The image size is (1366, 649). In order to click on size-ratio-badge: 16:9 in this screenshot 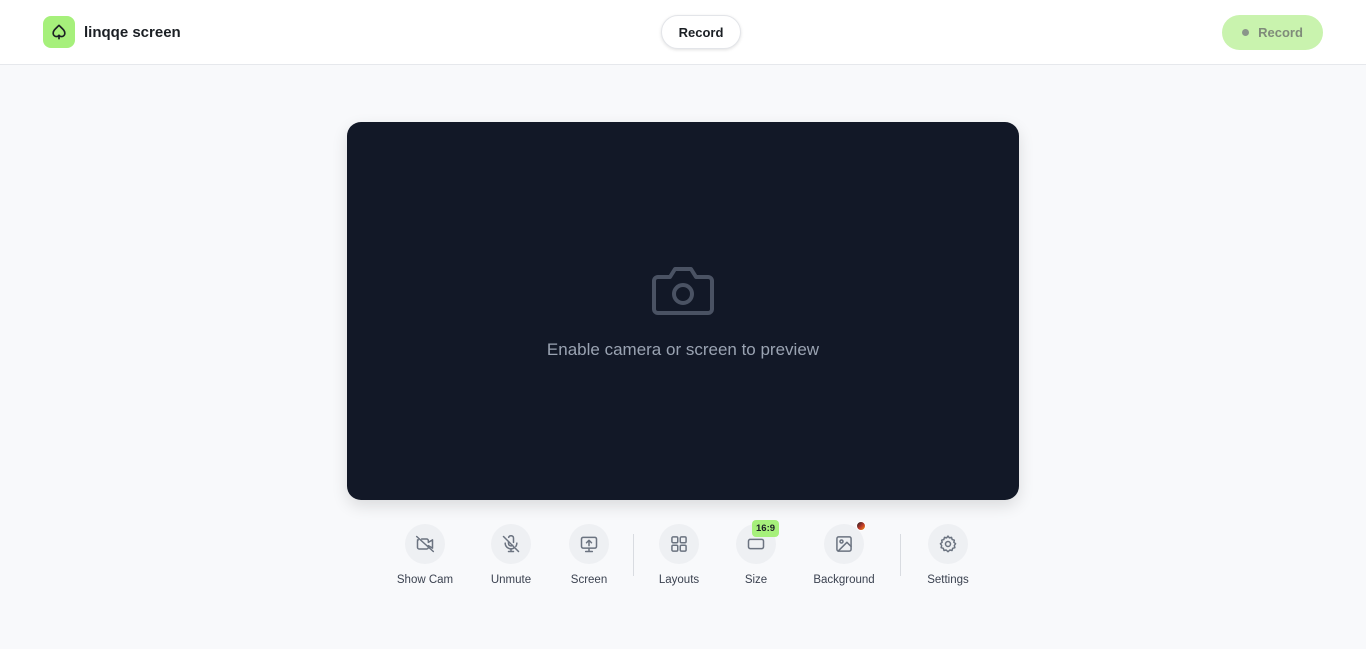, I will do `click(766, 528)`.